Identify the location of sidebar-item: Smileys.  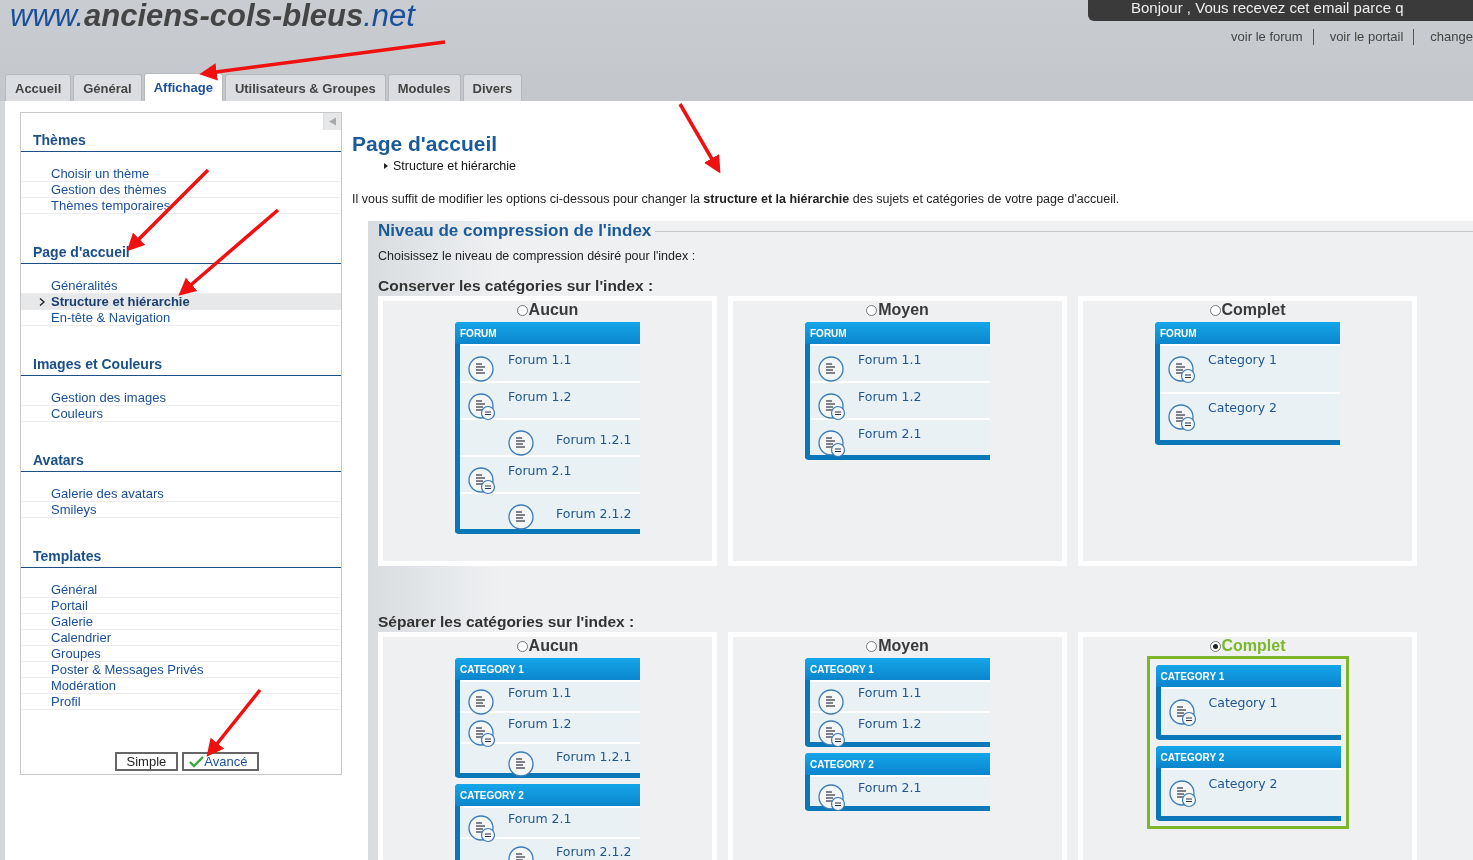
(181, 510).